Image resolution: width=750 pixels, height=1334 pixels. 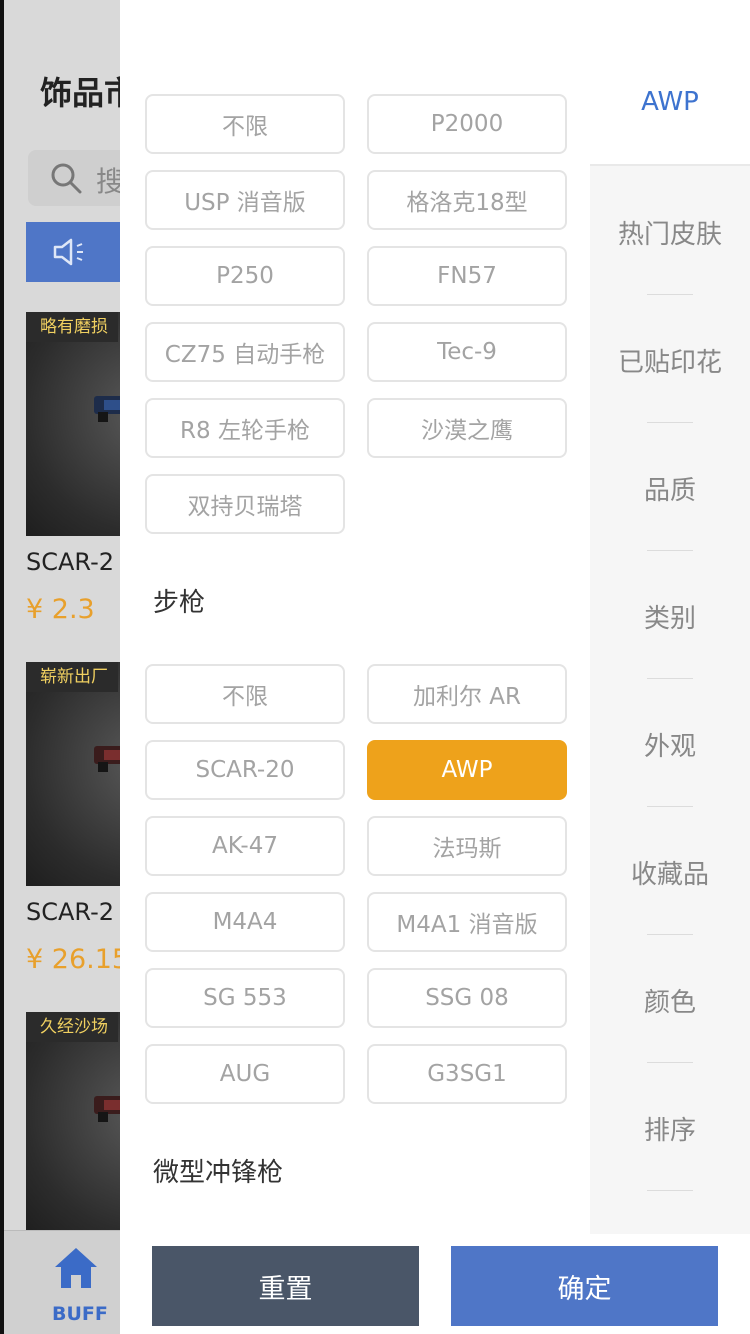 I want to click on nav-item: 外观, so click(x=670, y=744).